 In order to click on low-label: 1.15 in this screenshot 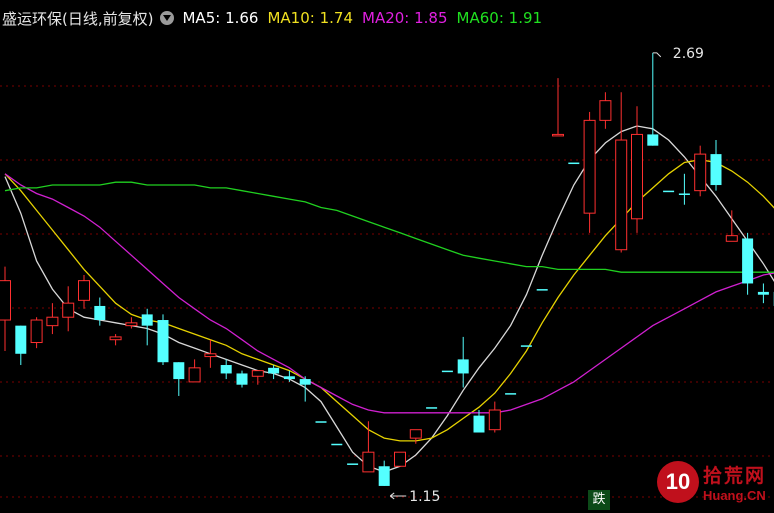, I will do `click(424, 497)`.